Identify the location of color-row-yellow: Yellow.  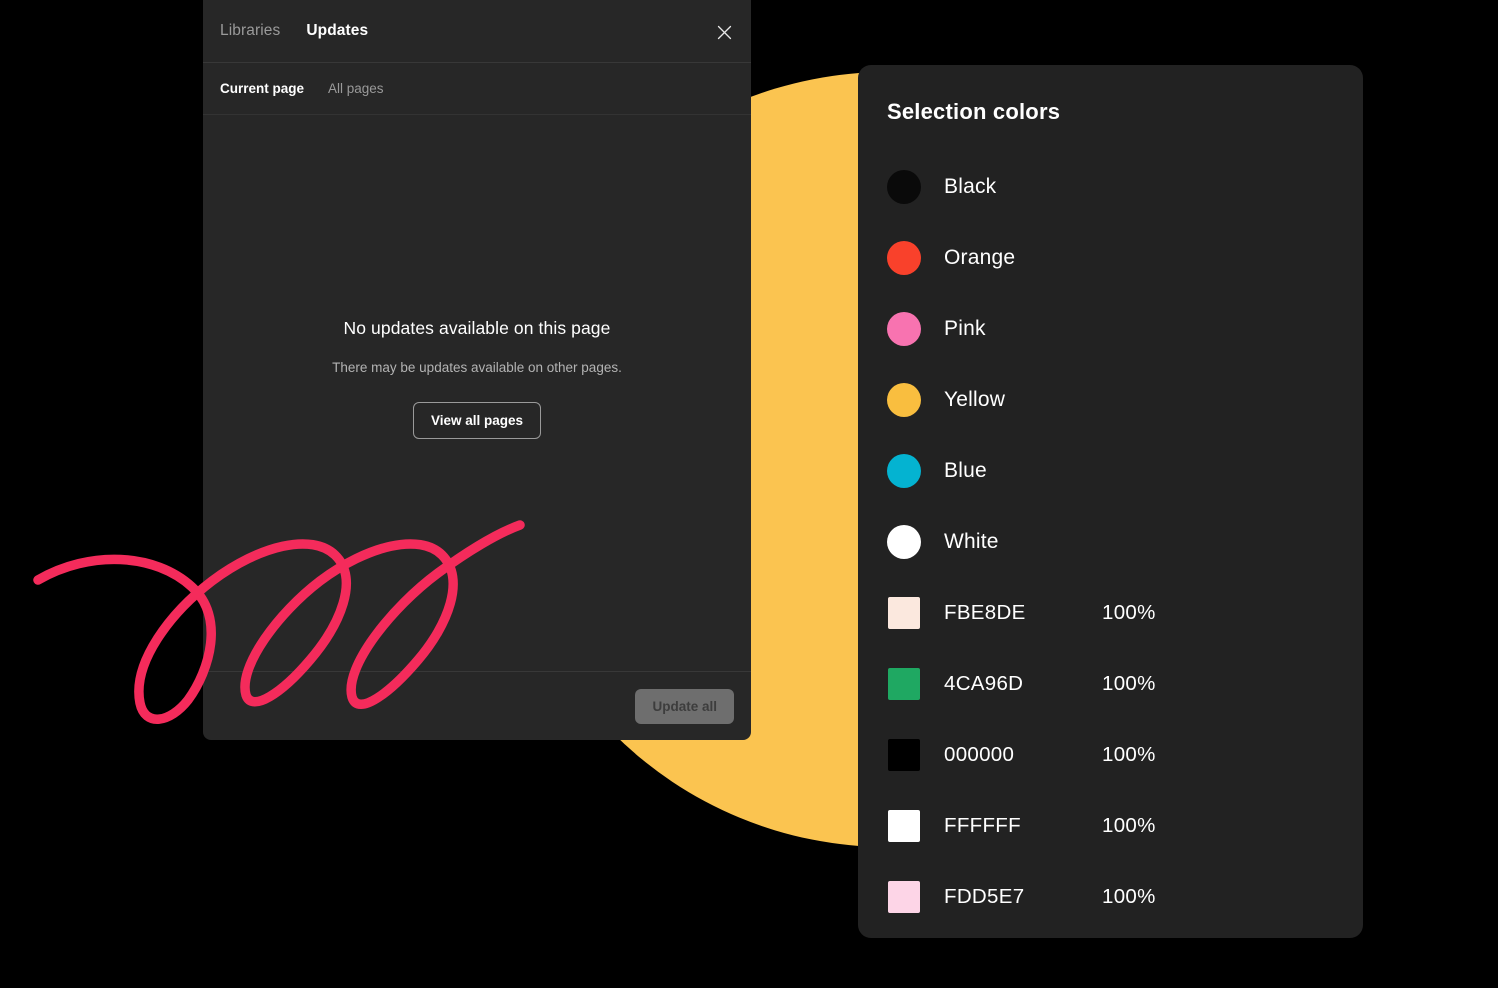
(1110, 399).